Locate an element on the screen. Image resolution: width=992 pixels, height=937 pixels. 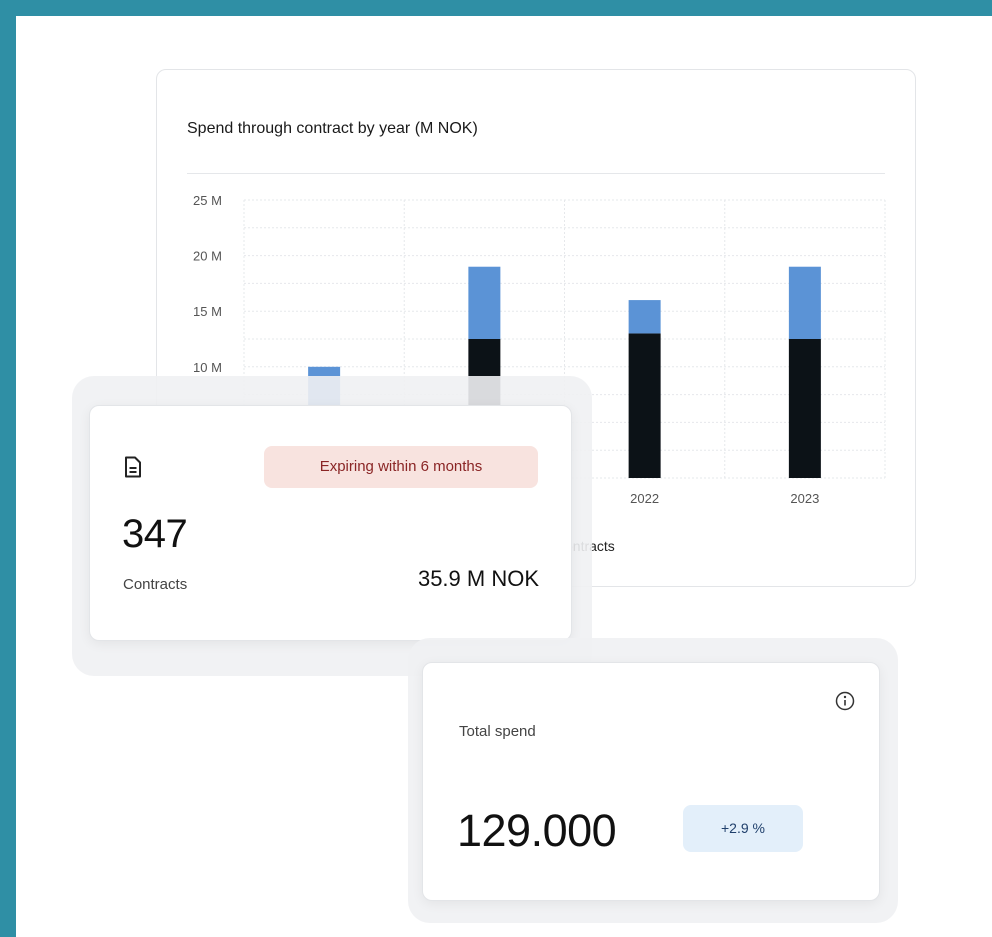
x-axis: 2022 2023 is located at coordinates (724, 498).